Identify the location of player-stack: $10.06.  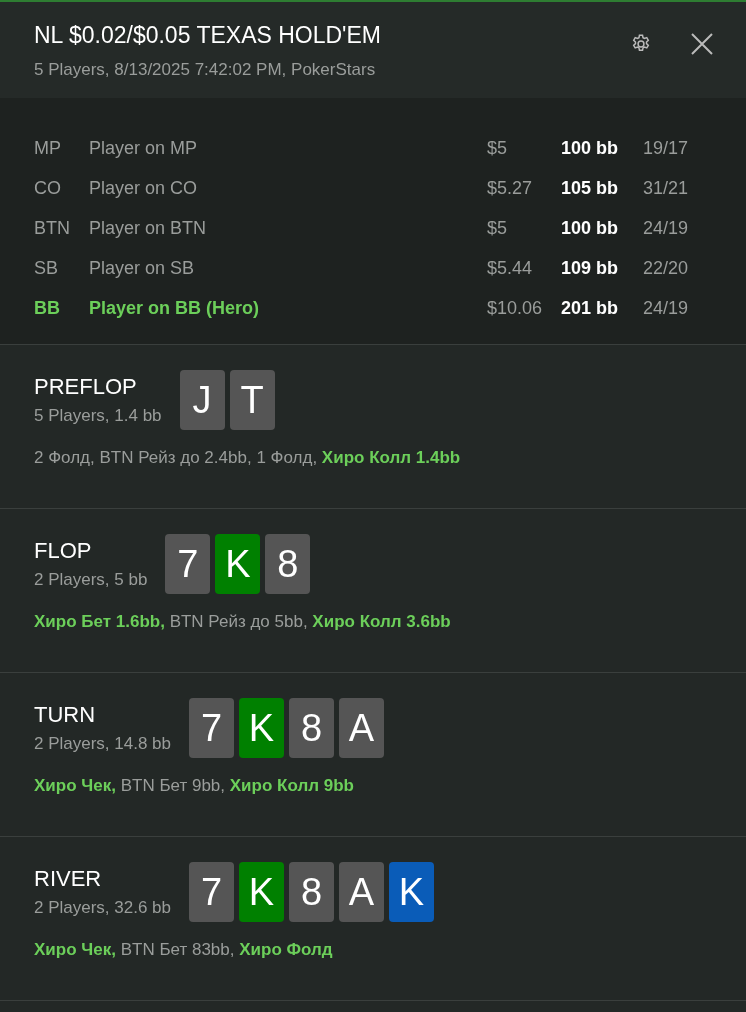
(515, 308).